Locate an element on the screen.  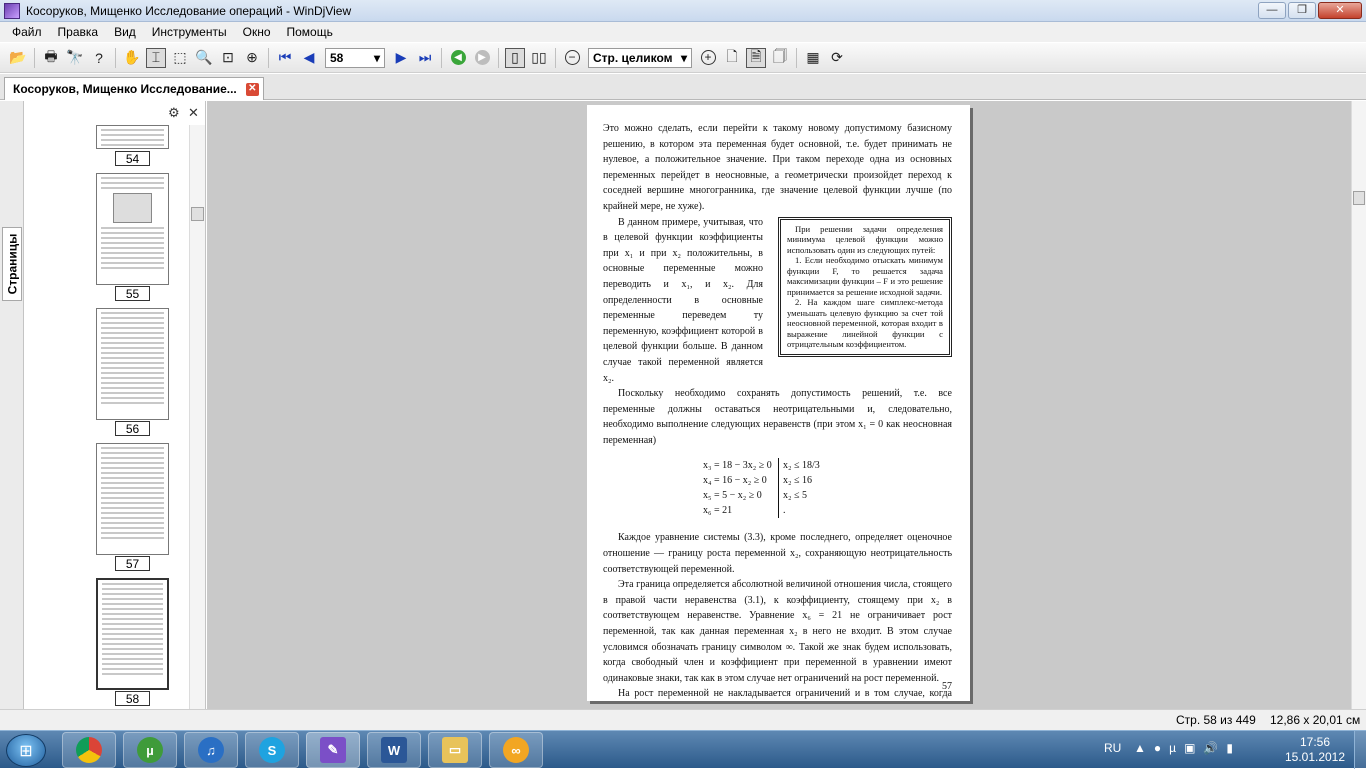
equation-left: x₅ = 5 − x₂ ≥ 0 is located at coordinates (741, 496).